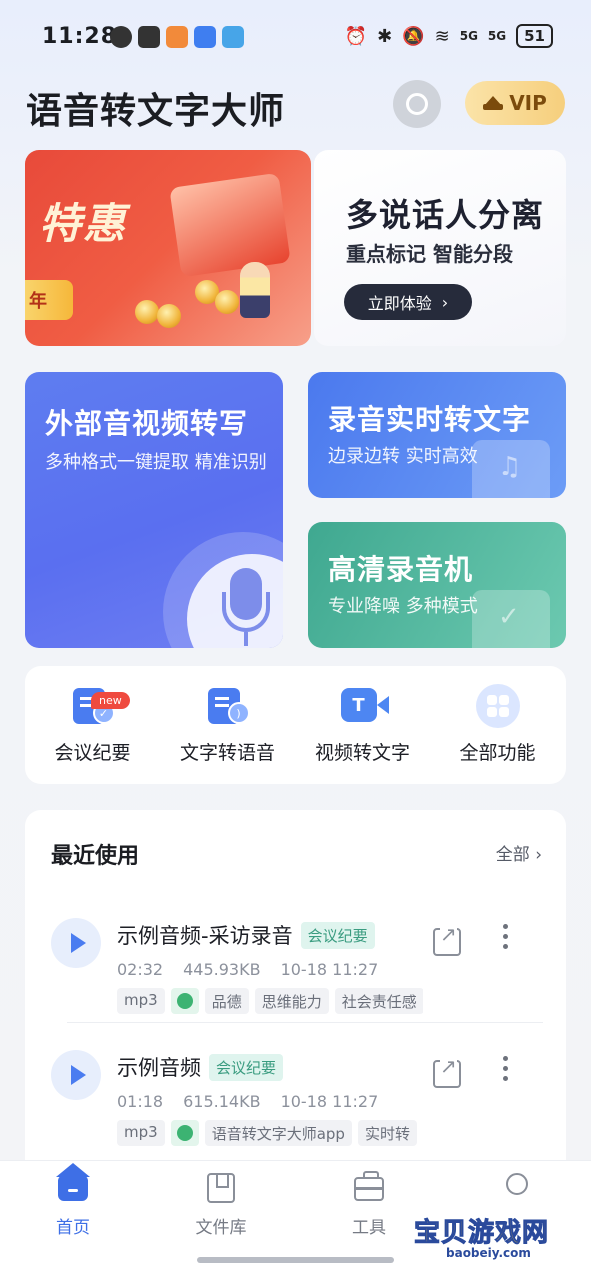  I want to click on hd-recorder-card: 高清录音机 专业降噪 多种模式 ✓, so click(437, 585).